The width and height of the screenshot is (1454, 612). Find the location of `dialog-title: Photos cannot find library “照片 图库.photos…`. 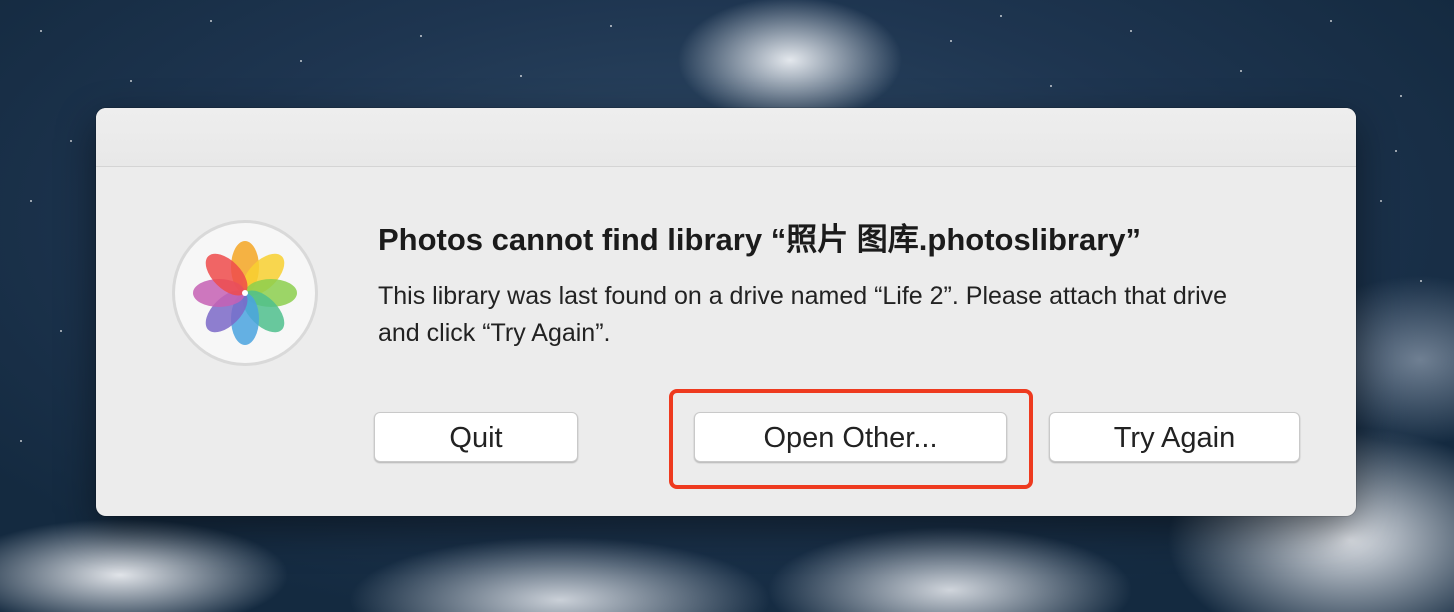

dialog-title: Photos cannot find library “照片 图库.photos… is located at coordinates (759, 239).